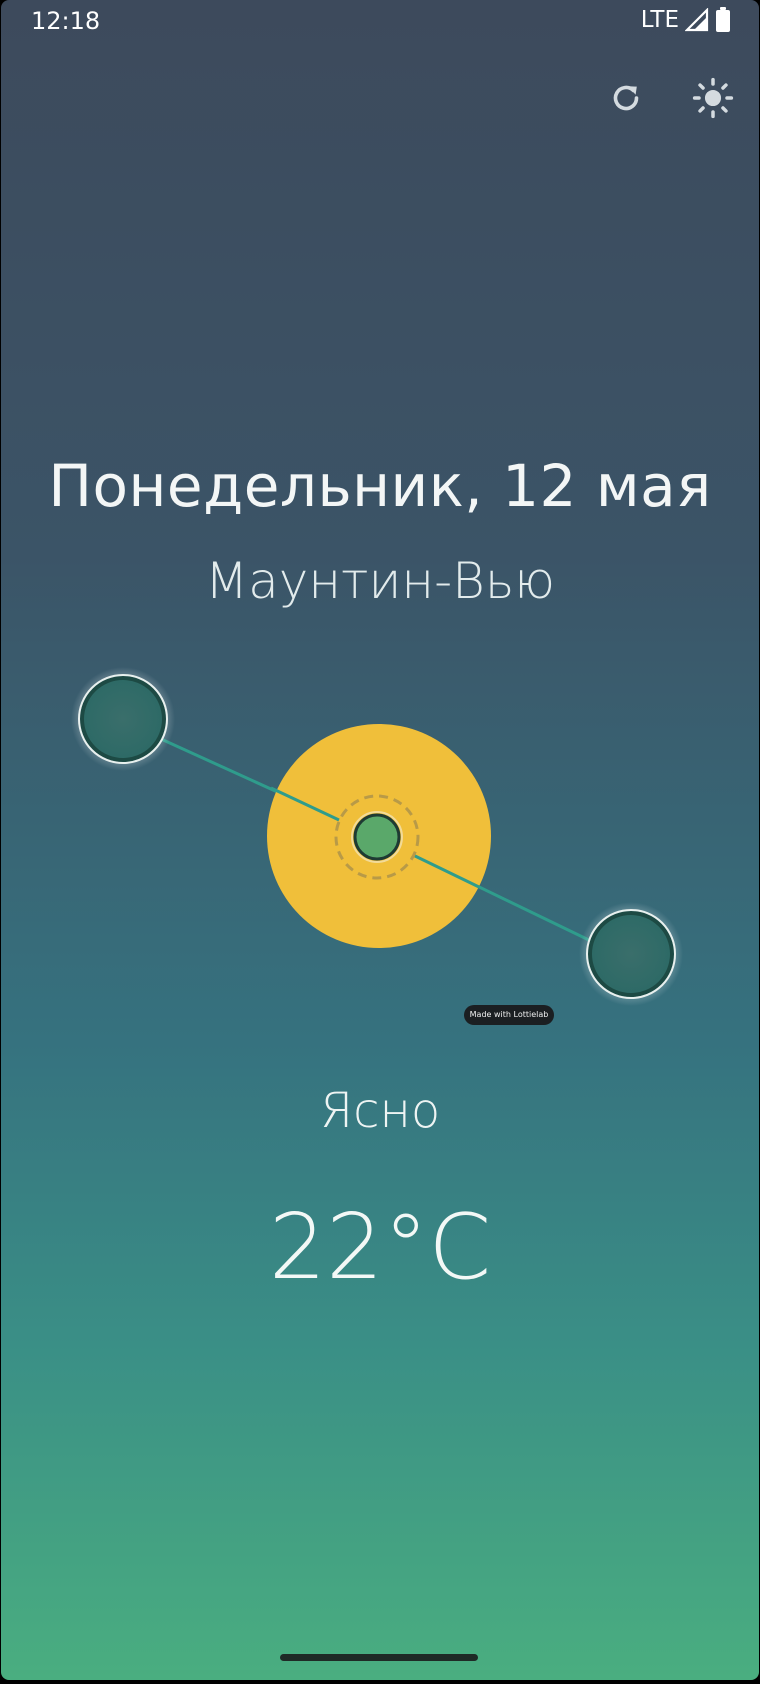  I want to click on status-bar: 12:18 LTE, so click(380, 22).